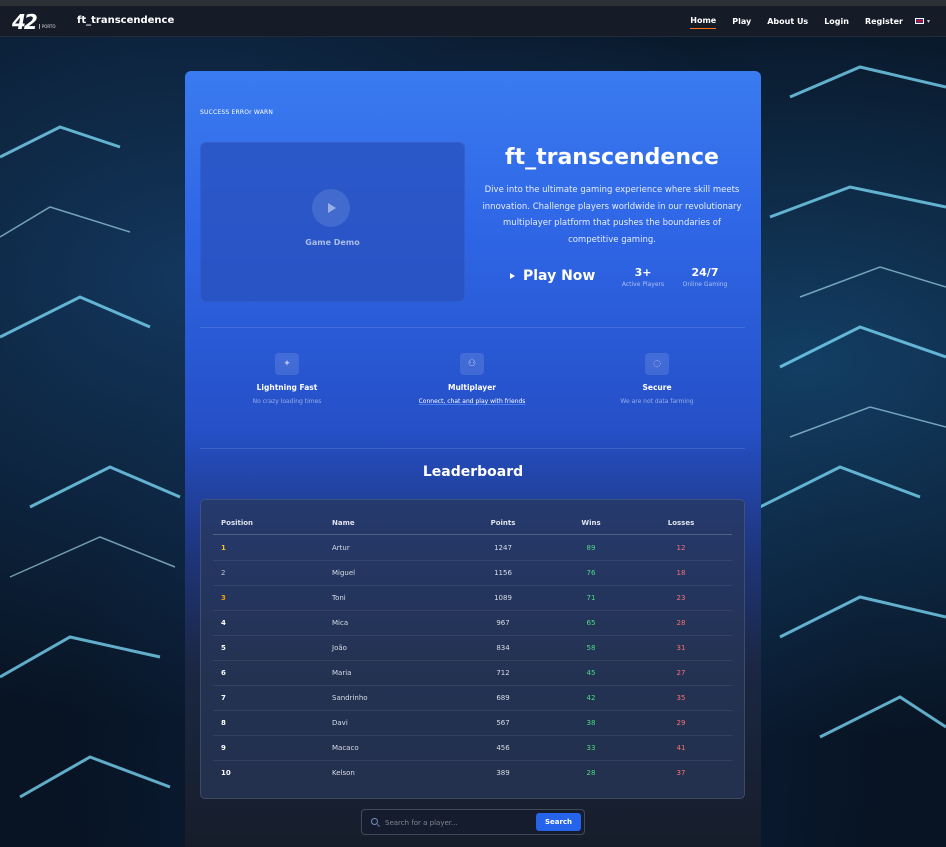  What do you see at coordinates (344, 573) in the screenshot?
I see `cell-name: Miguel` at bounding box center [344, 573].